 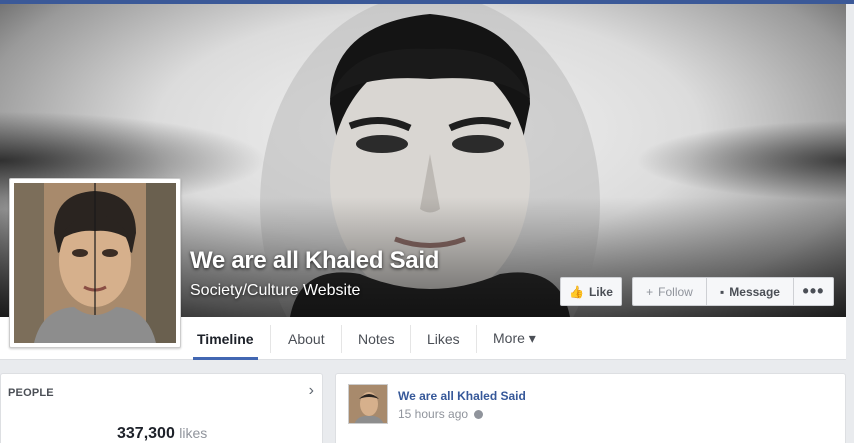 I want to click on post-time-text: 15 hours ago, so click(x=433, y=414).